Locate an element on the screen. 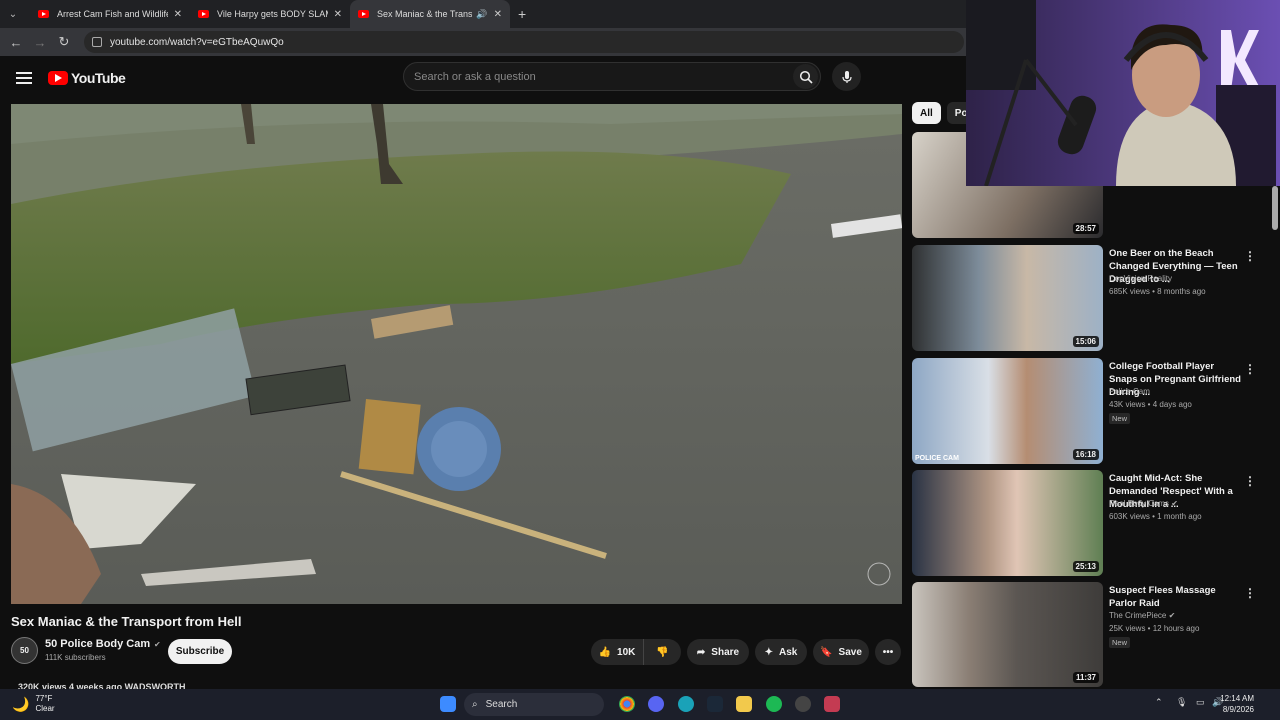  recommended-video-stats: 603K views • 1 month ago is located at coordinates (1155, 516).